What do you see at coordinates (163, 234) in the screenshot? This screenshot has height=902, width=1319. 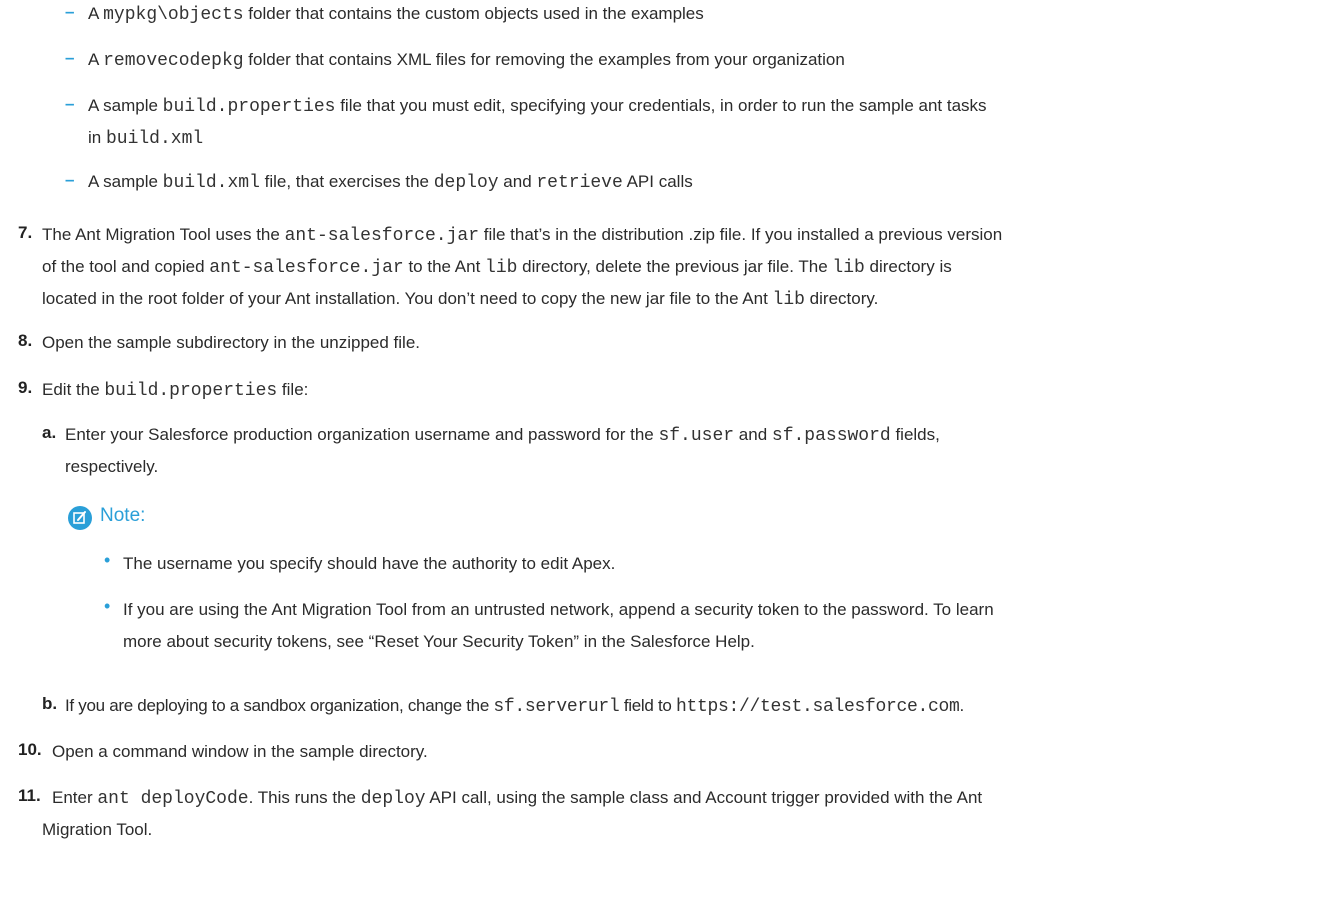 I see `text: The Ant Migration Tool uses the` at bounding box center [163, 234].